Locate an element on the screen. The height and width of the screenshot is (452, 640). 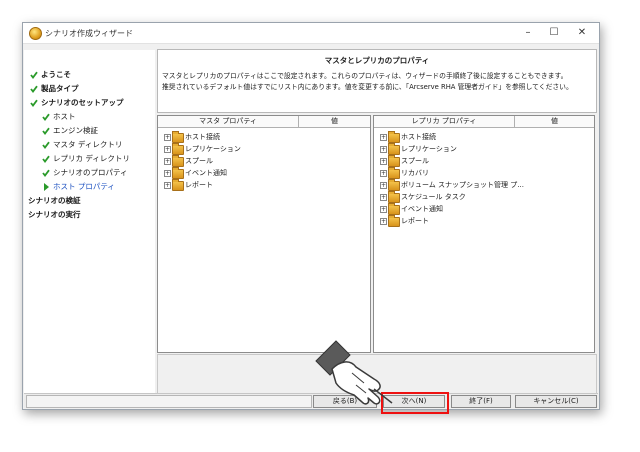
app-icon is located at coordinates (35, 33).